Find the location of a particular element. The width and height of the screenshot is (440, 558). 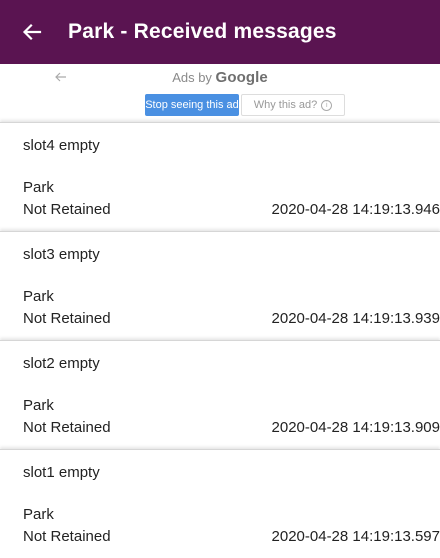

message-timestamp: 2020-04-28 14:19:13.939 is located at coordinates (355, 318).